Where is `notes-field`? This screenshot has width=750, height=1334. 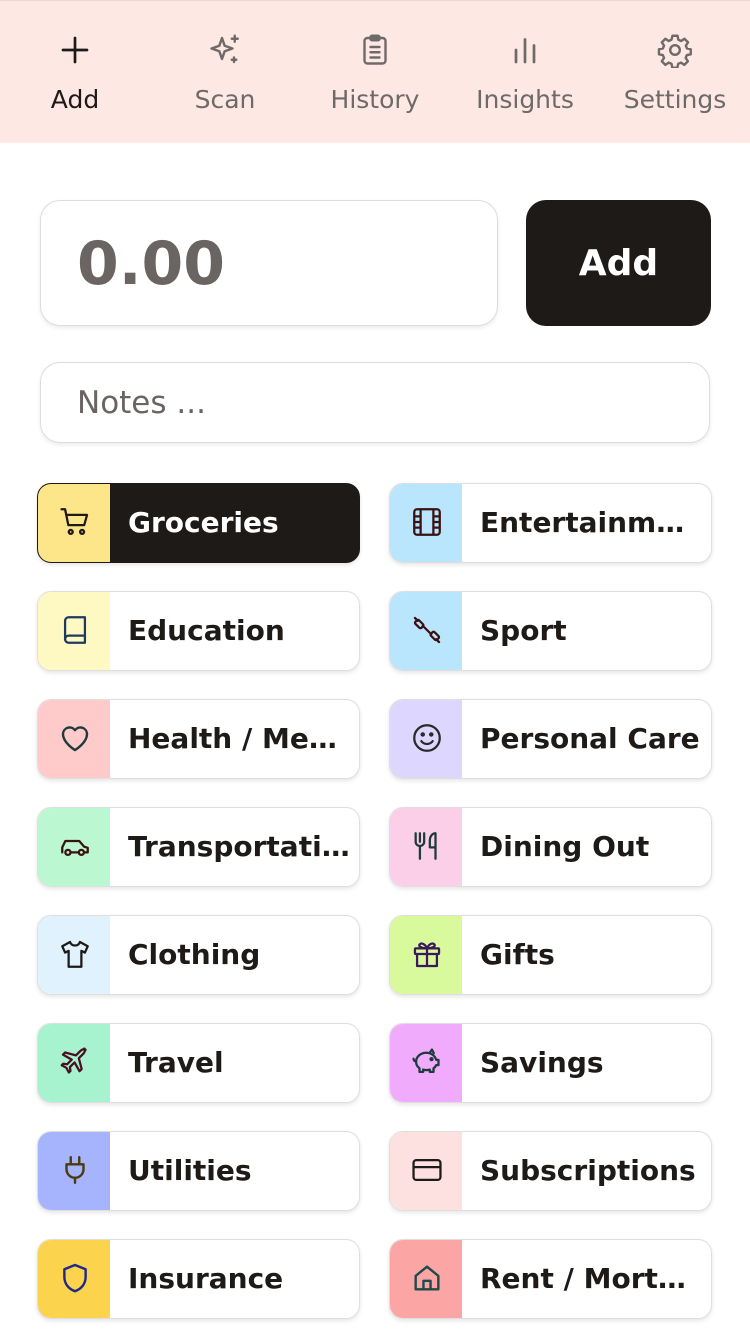
notes-field is located at coordinates (375, 402).